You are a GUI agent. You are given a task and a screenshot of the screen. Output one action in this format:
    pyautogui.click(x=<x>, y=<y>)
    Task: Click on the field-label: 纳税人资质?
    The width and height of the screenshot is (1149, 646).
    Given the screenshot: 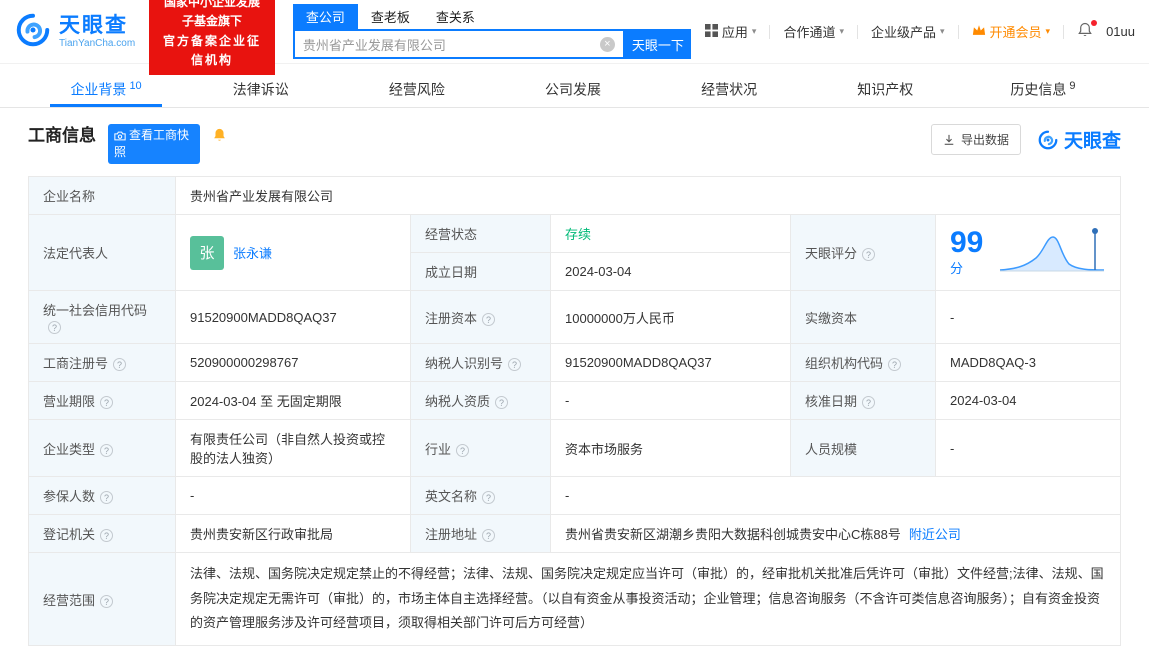 What is the action you would take?
    pyautogui.click(x=480, y=400)
    